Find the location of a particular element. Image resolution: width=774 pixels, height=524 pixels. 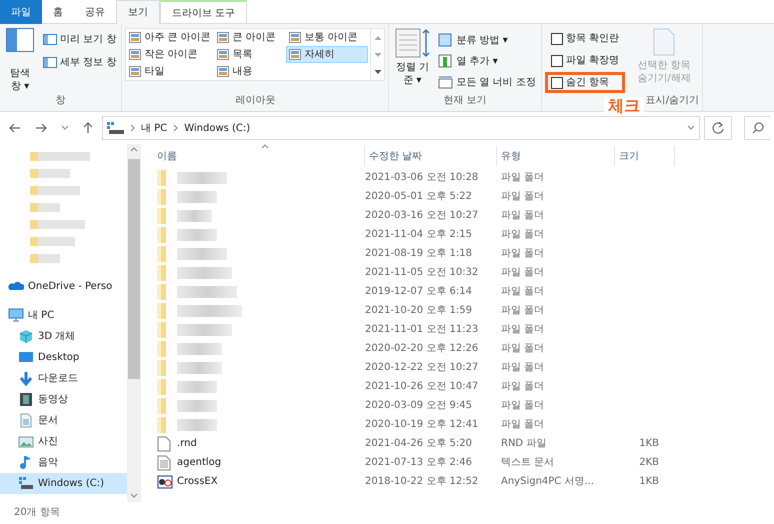

sort-button: 정렬 기준 ▾ is located at coordinates (412, 61).